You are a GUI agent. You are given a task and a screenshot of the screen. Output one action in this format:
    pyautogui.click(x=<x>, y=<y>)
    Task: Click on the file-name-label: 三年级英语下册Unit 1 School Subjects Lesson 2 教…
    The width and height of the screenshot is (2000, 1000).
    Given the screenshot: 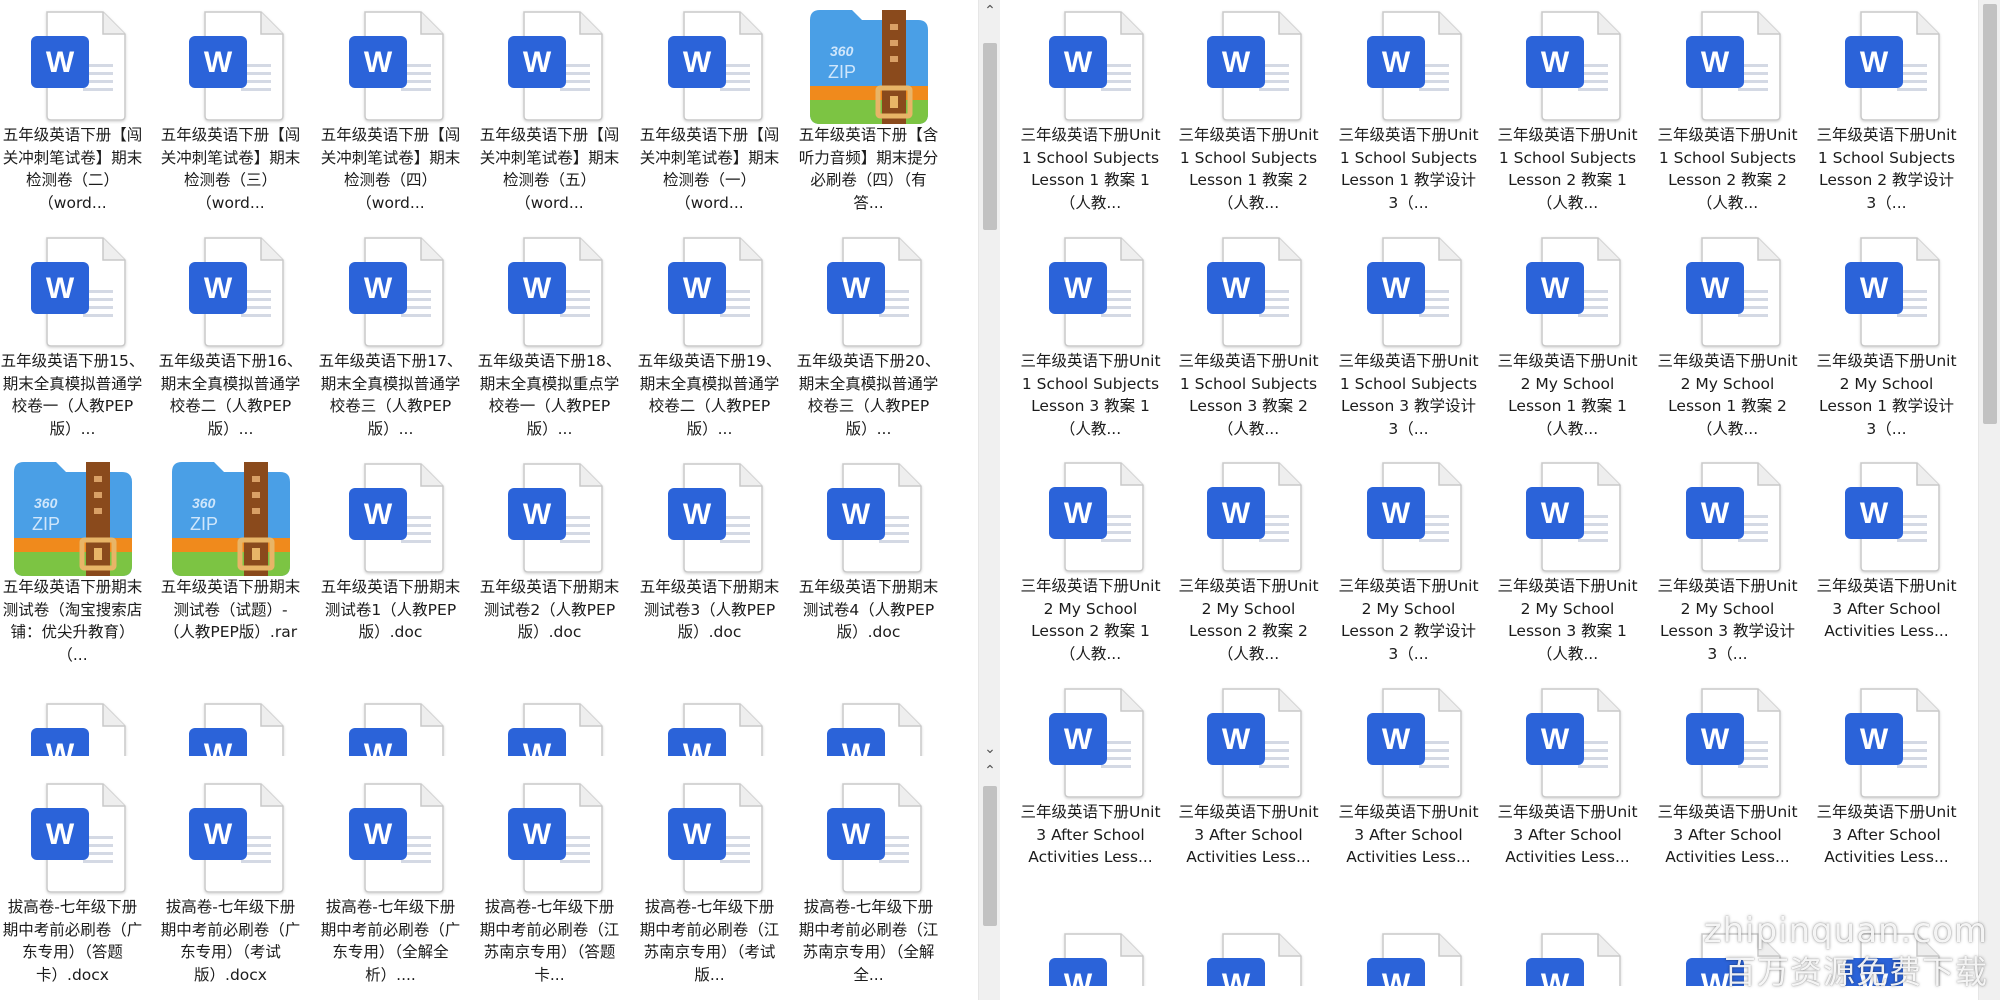 What is the action you would take?
    pyautogui.click(x=1886, y=169)
    